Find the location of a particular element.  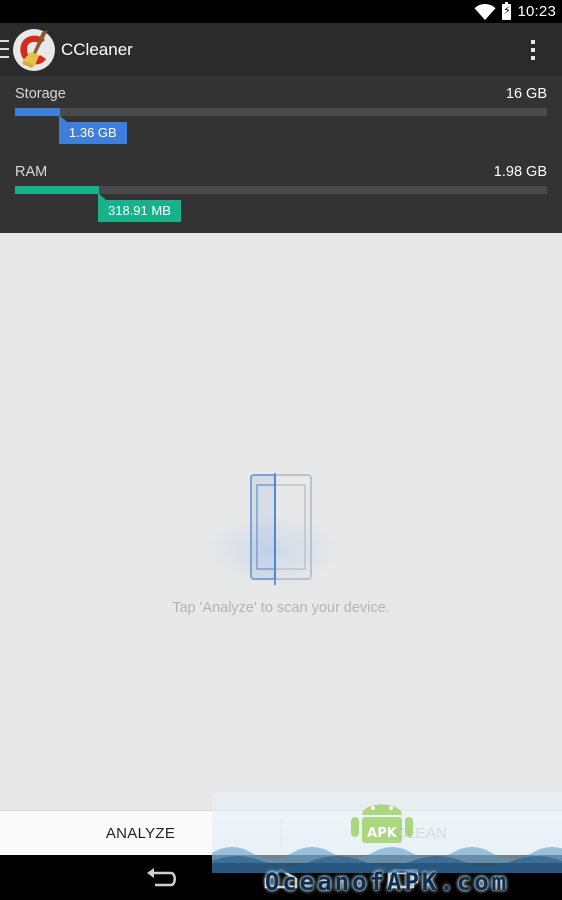

home-icon is located at coordinates (281, 878).